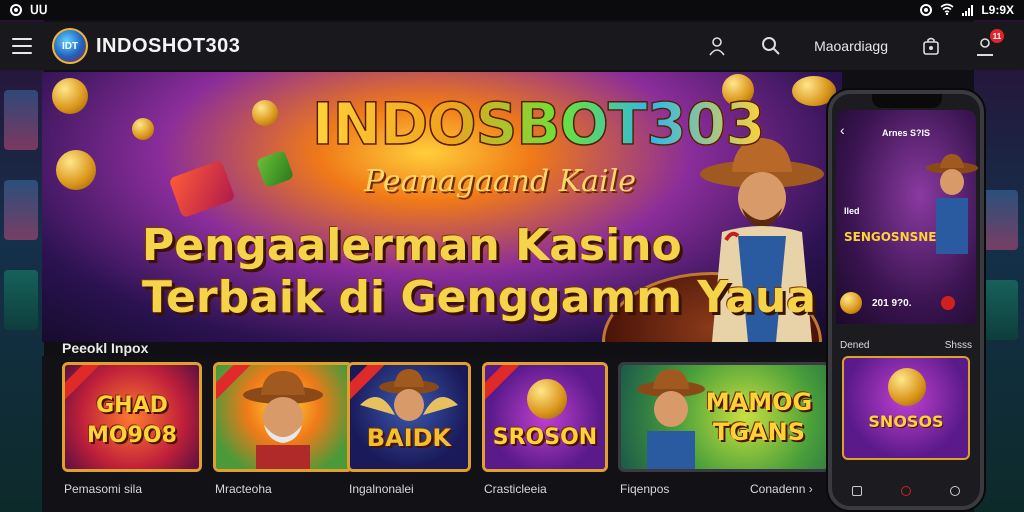 This screenshot has width=1024, height=512. I want to click on phone-small-label: Iled, so click(852, 211).